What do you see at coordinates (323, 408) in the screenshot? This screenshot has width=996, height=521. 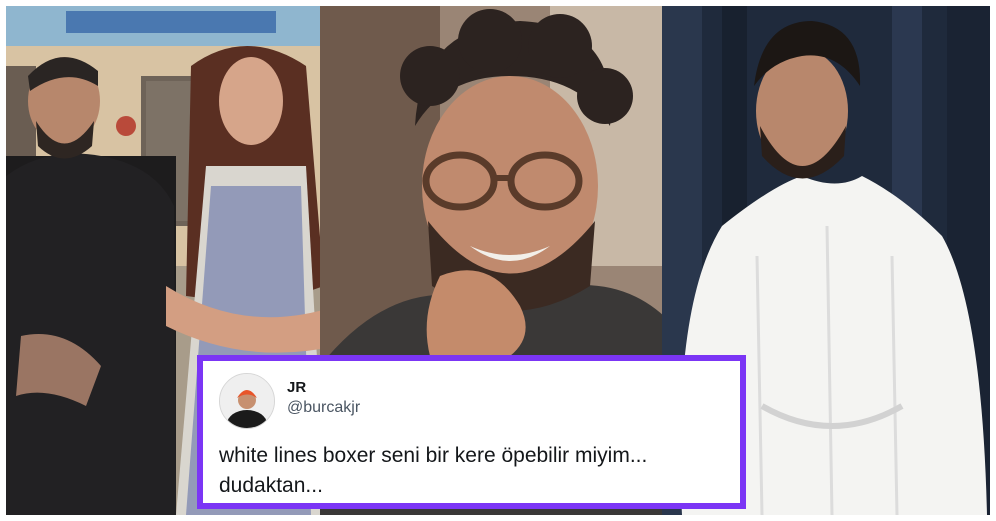 I see `user-handle: @burcakjr` at bounding box center [323, 408].